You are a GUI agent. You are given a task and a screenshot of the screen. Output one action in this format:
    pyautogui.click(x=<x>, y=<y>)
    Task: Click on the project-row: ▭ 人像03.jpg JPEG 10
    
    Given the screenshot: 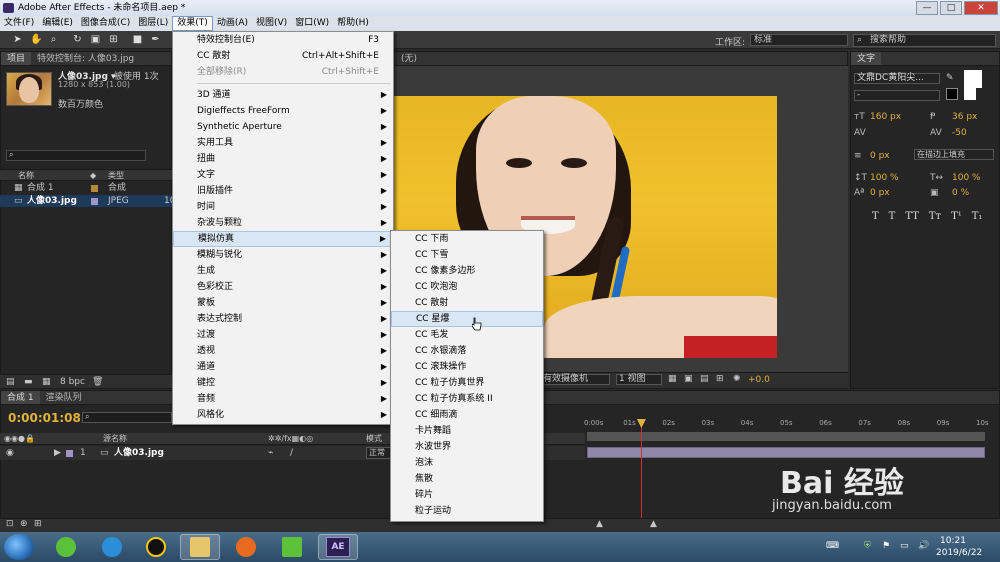 What is the action you would take?
    pyautogui.click(x=87, y=201)
    